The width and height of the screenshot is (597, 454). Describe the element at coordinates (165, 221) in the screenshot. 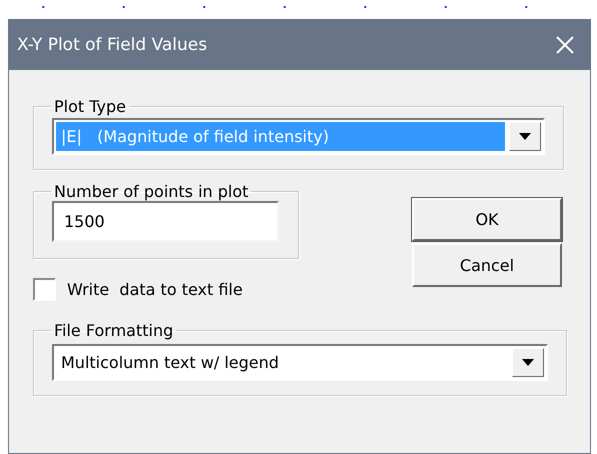

I see `input-field: 1500` at that location.